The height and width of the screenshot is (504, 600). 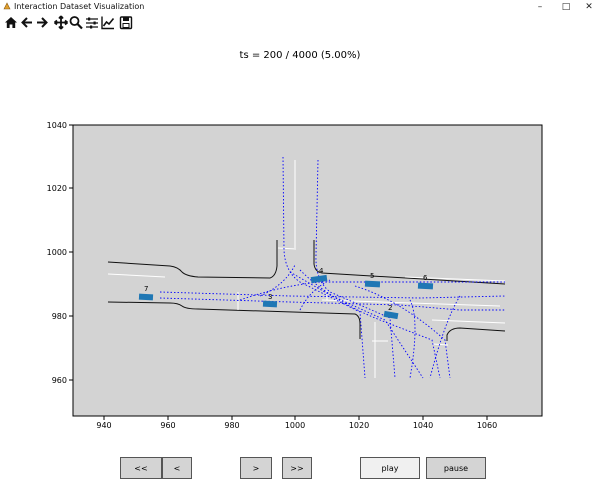 What do you see at coordinates (146, 289) in the screenshot?
I see `vehicle-id: 7` at bounding box center [146, 289].